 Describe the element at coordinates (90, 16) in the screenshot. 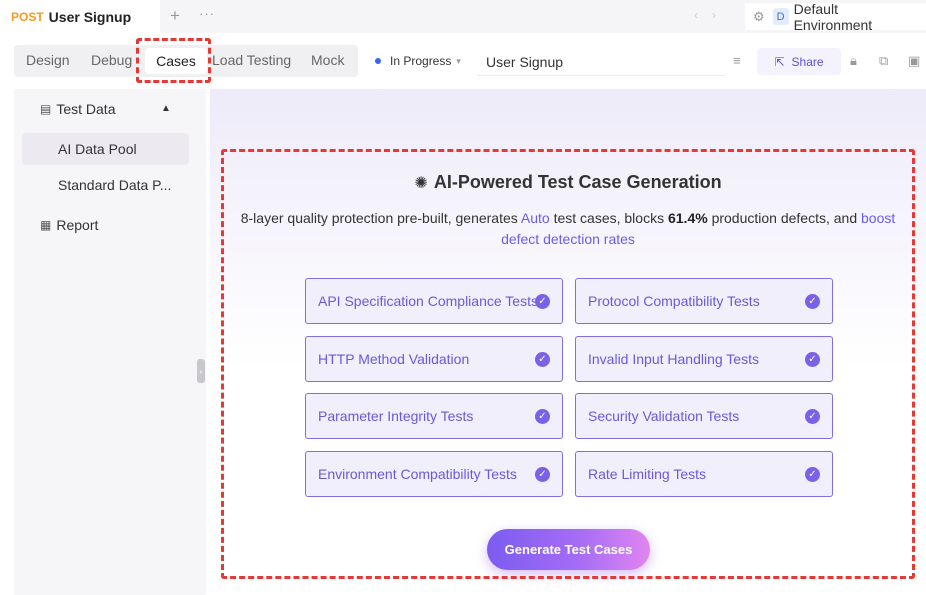

I see `request-tab-title: User Signup` at that location.